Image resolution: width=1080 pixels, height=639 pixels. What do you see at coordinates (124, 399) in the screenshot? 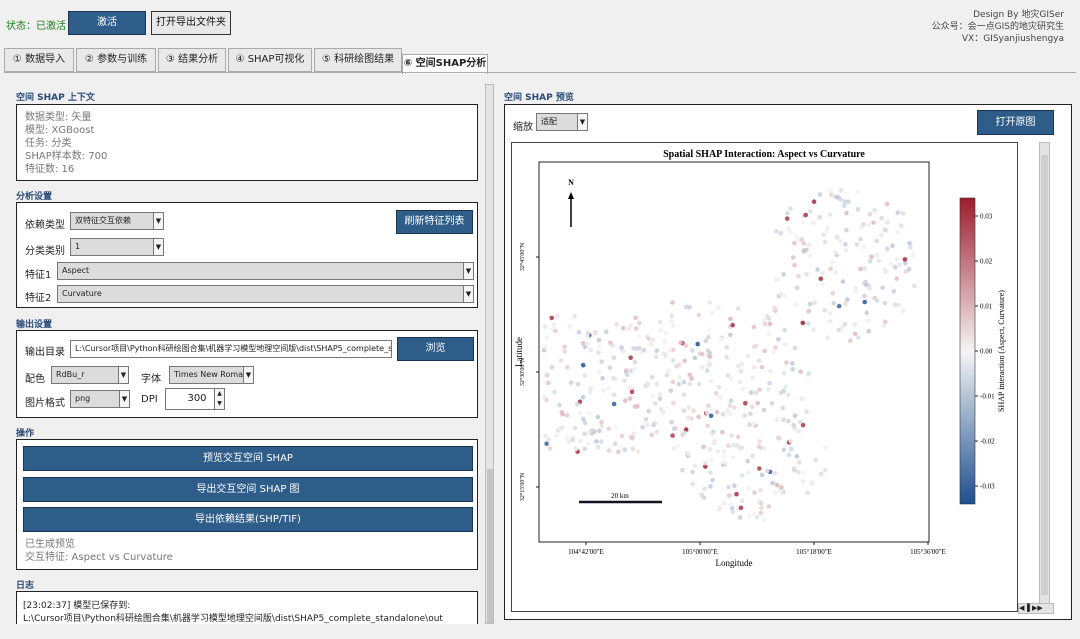
I see `chevron-down-icon: ▼` at bounding box center [124, 399].